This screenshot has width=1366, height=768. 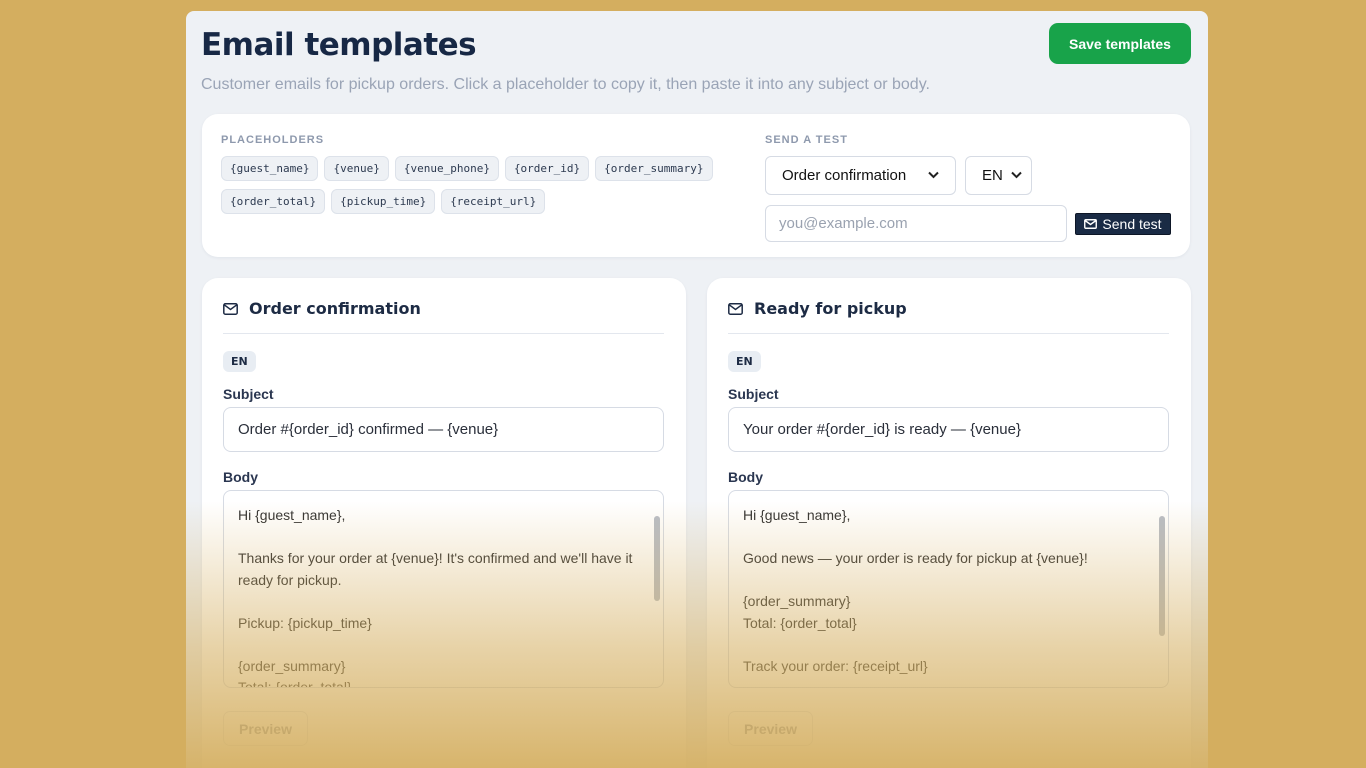 I want to click on placeholder-chip: {order_id}, so click(x=547, y=168).